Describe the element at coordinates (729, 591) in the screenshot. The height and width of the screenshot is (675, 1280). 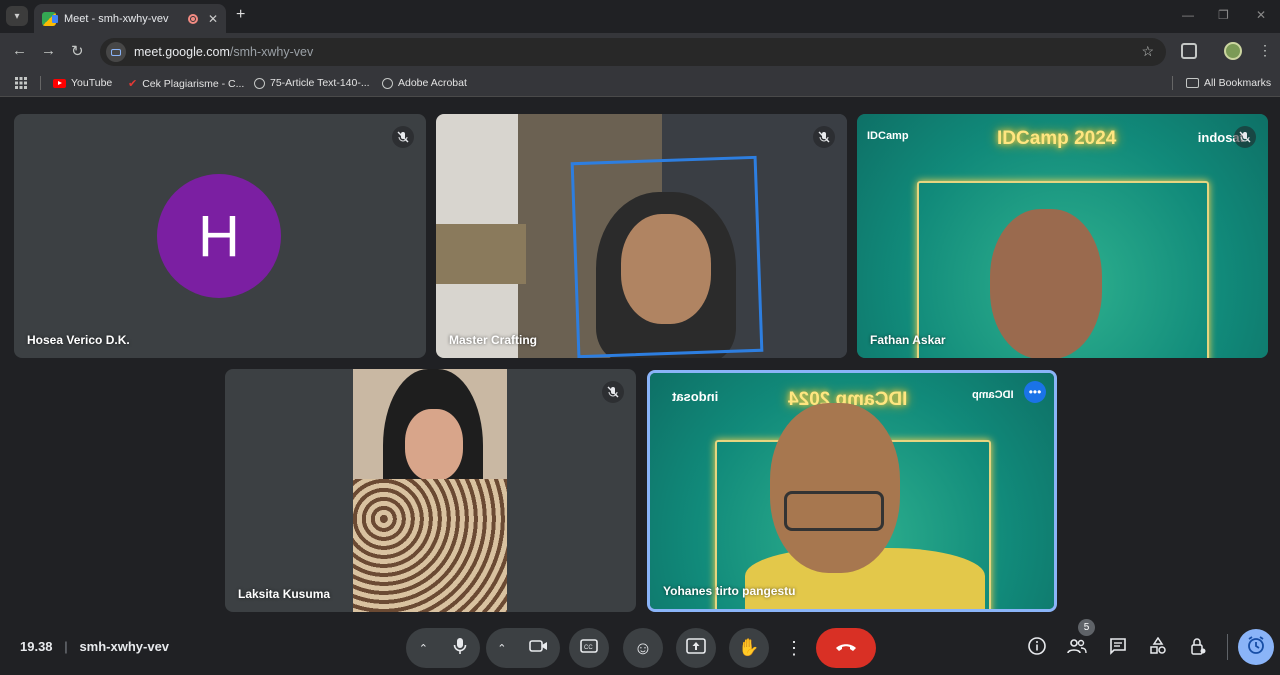
I see `participant-name: Yohanes tirto pangestu` at that location.